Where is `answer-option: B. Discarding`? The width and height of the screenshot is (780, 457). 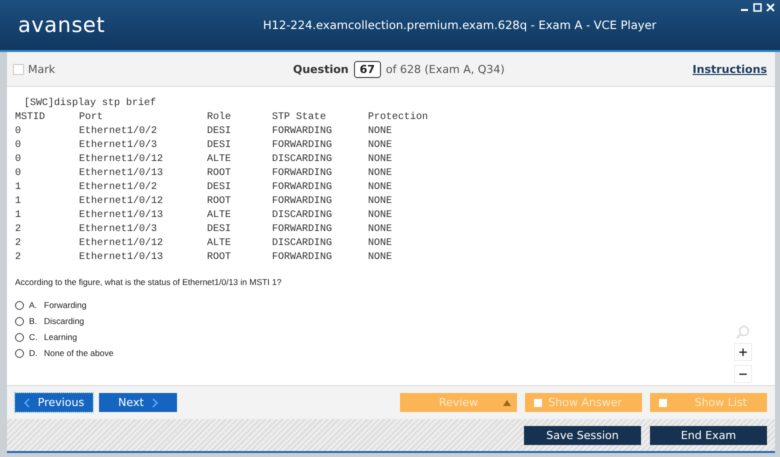
answer-option: B. Discarding is located at coordinates (395, 321).